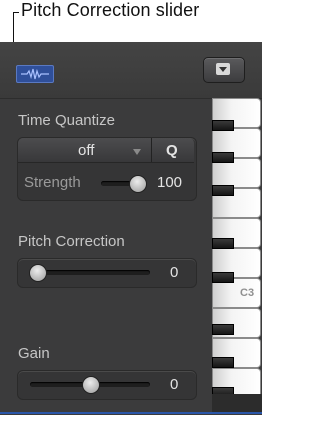 This screenshot has width=320, height=422. Describe the element at coordinates (52, 182) in the screenshot. I see `strength-label: Strength` at that location.